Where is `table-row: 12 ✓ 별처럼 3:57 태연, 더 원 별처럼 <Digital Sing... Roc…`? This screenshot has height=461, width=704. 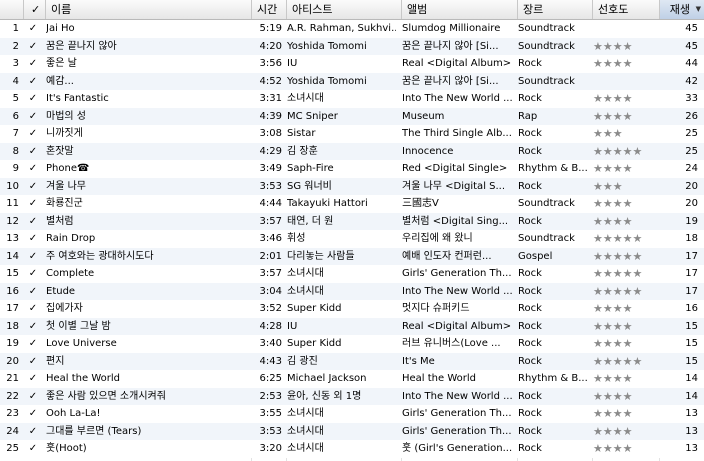
table-row: 12 ✓ 별처럼 3:57 태연, 더 원 별처럼 <Digital Sing... Roc… is located at coordinates (352, 221).